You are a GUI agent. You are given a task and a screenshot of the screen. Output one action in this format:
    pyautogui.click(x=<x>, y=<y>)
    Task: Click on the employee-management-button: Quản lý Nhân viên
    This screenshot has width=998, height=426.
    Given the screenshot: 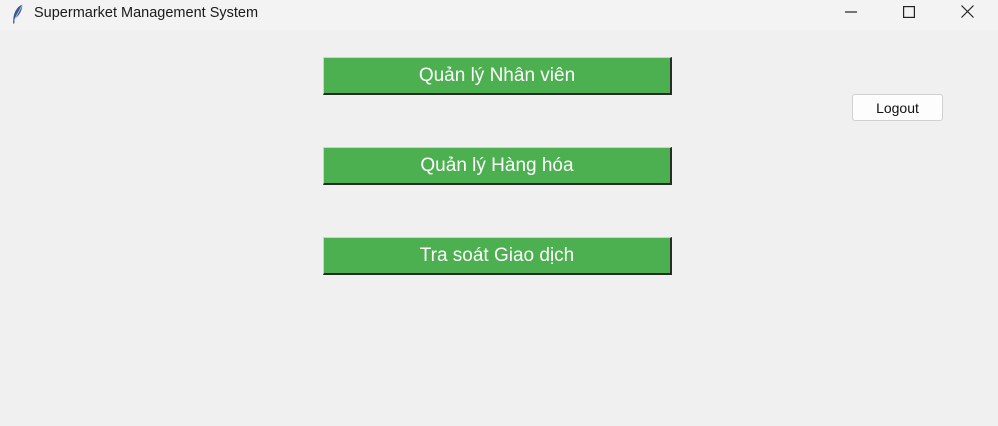 What is the action you would take?
    pyautogui.click(x=497, y=76)
    